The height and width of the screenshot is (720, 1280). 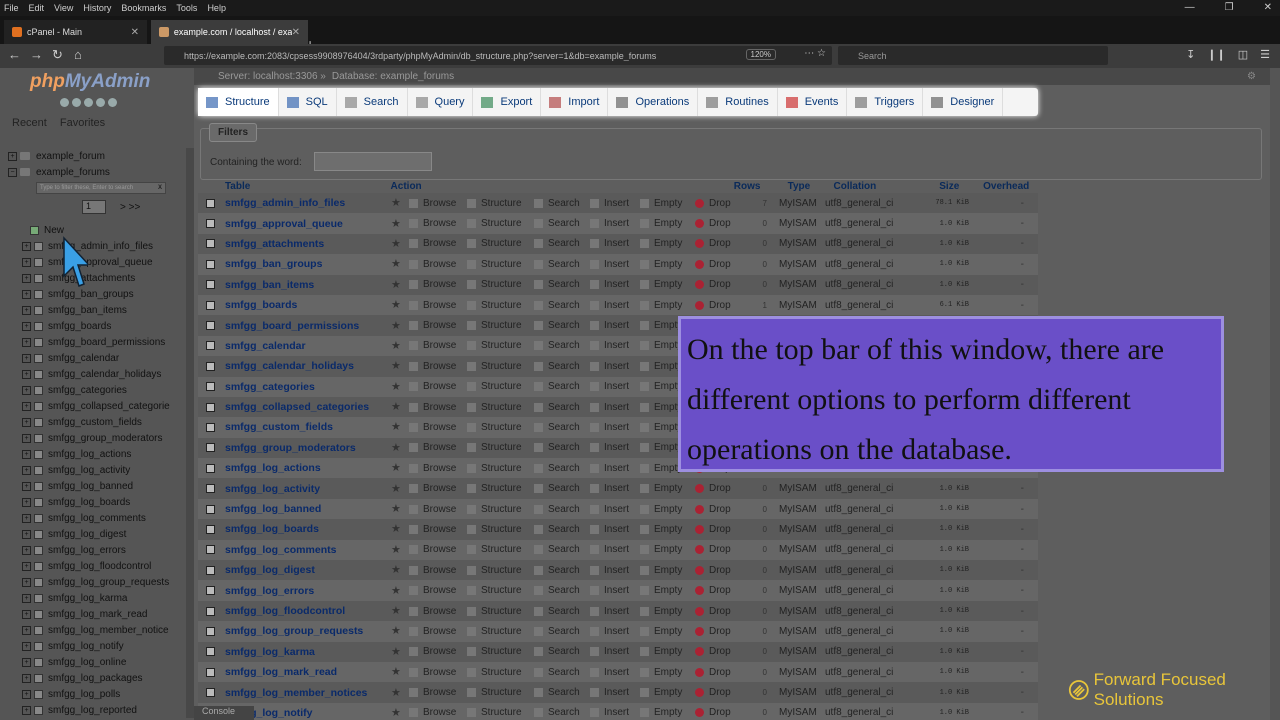 What do you see at coordinates (63, 8) in the screenshot?
I see `menu-view: View` at bounding box center [63, 8].